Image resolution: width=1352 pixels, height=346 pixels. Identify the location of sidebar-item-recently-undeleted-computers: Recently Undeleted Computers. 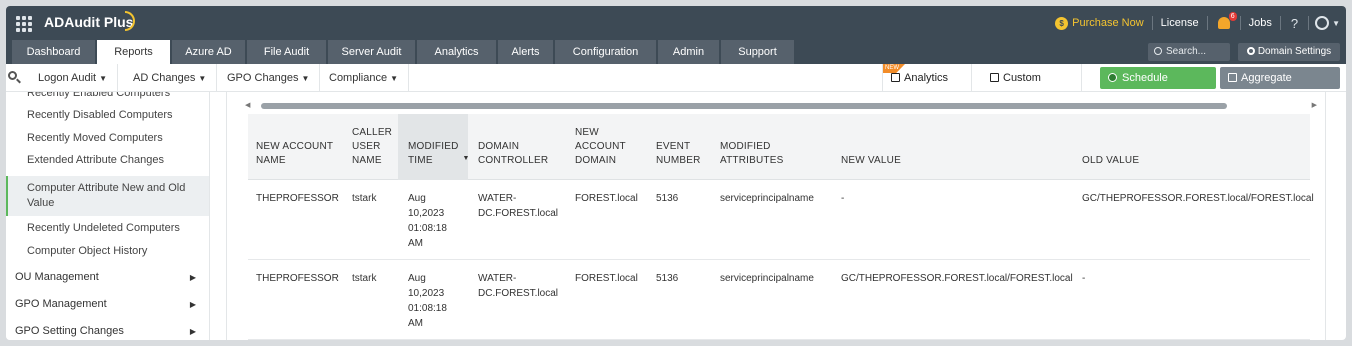
(107, 228).